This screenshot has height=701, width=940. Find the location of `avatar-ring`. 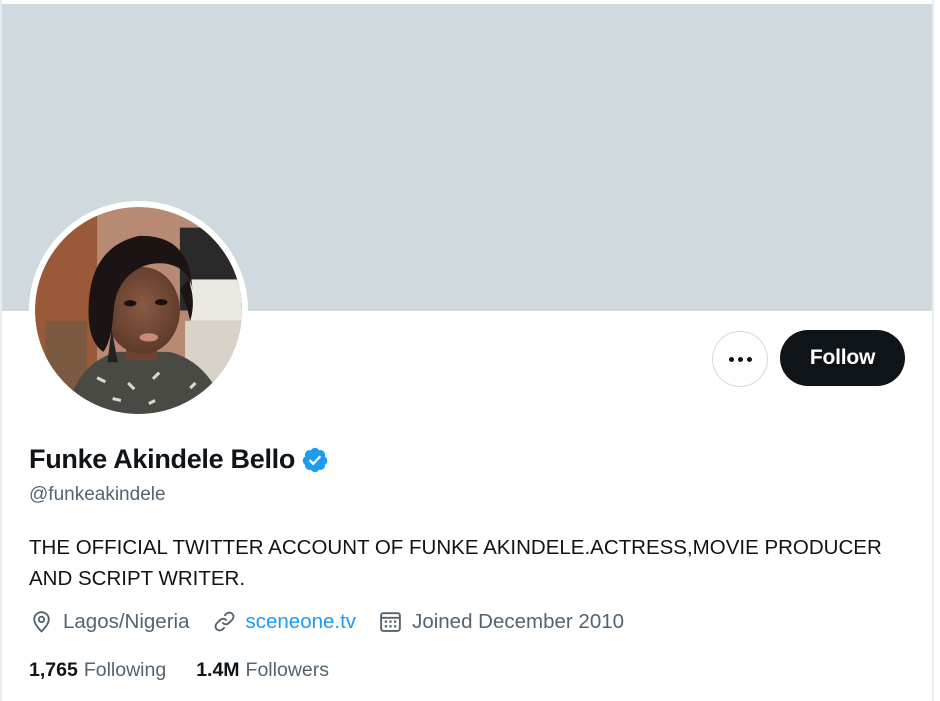

avatar-ring is located at coordinates (138, 310).